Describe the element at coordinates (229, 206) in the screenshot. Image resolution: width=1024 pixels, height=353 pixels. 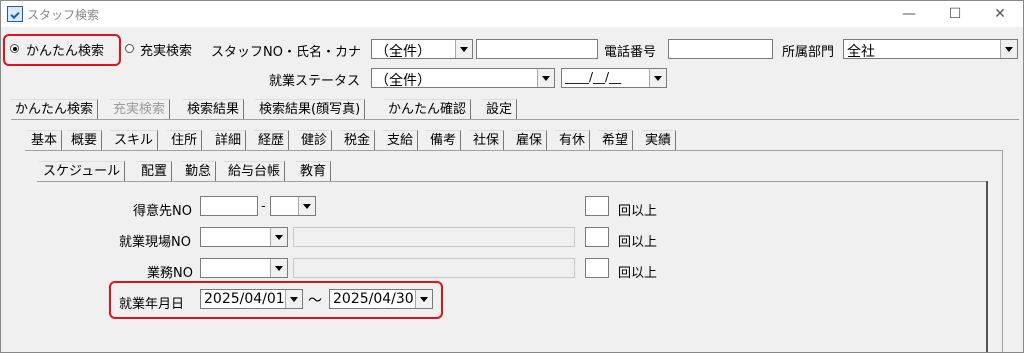
I see `client-no-input` at that location.